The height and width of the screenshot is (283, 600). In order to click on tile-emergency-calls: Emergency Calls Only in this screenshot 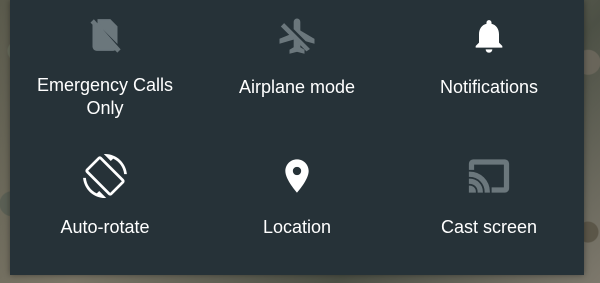, I will do `click(105, 60)`.